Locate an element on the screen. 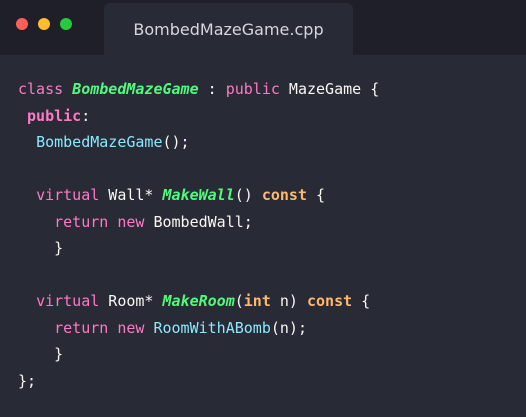 Image resolution: width=526 pixels, height=417 pixels. code-token: class is located at coordinates (45, 89).